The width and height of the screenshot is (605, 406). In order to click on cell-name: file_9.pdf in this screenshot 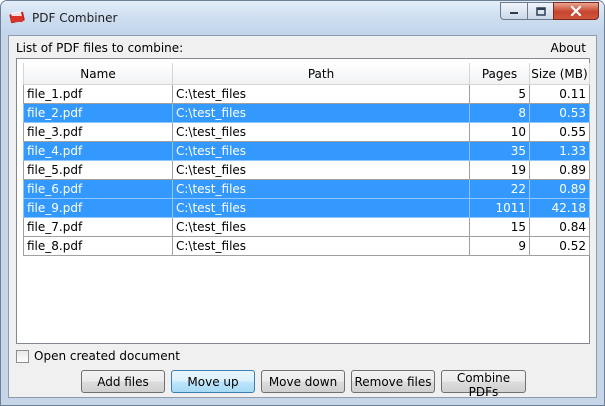, I will do `click(98, 208)`.